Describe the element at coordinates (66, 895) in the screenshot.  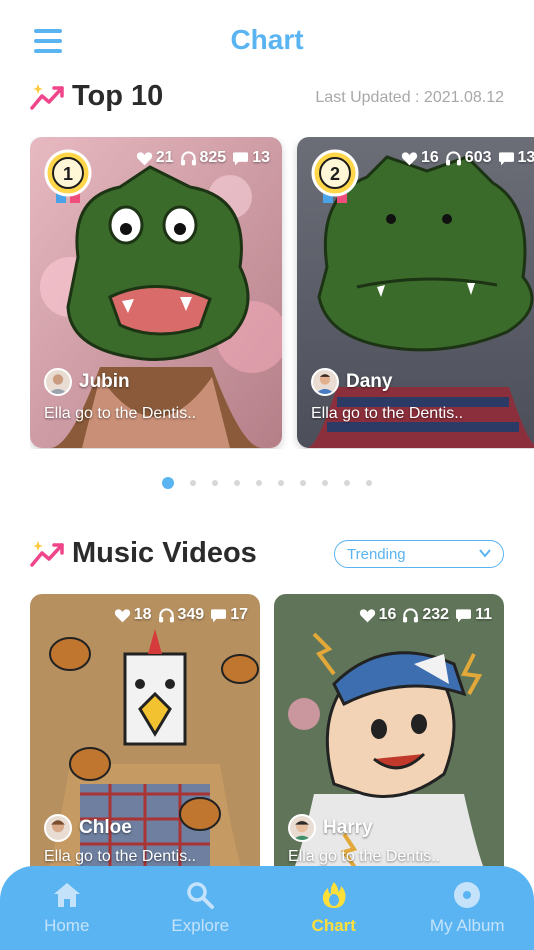
I see `home-icon` at that location.